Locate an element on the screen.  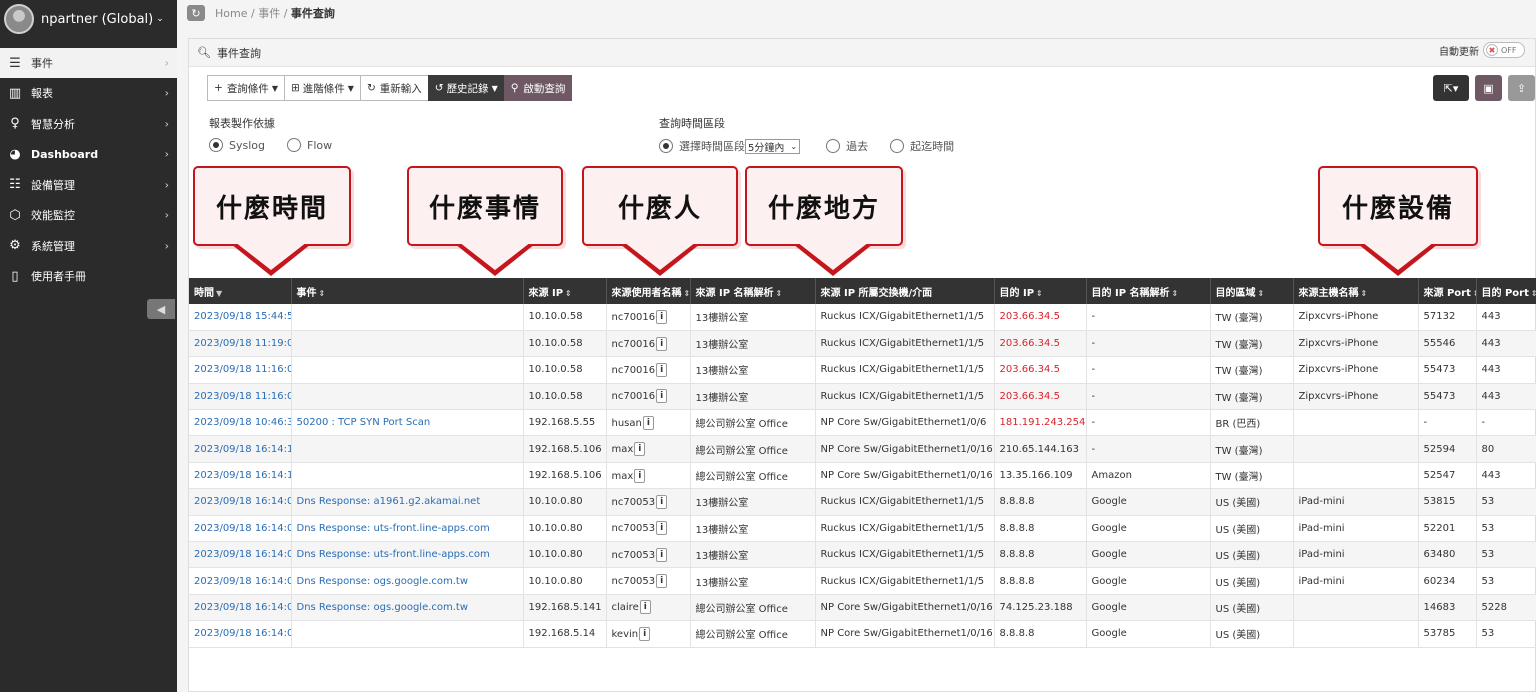
upload-button: ⇪ is located at coordinates (1521, 88).